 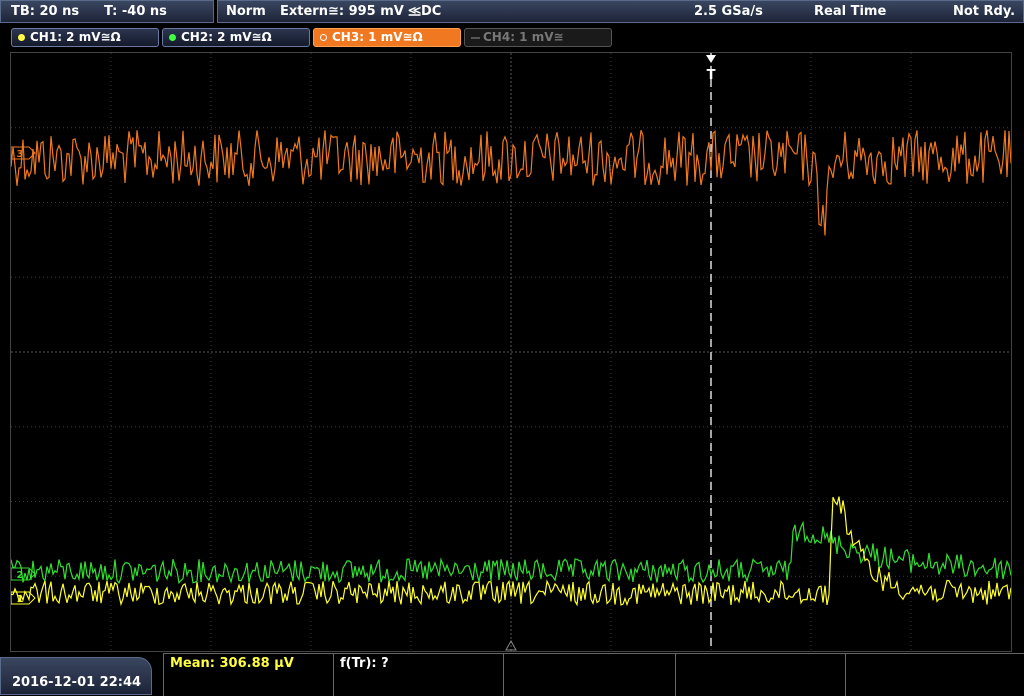 I want to click on ch4-off-icon, so click(x=475, y=38).